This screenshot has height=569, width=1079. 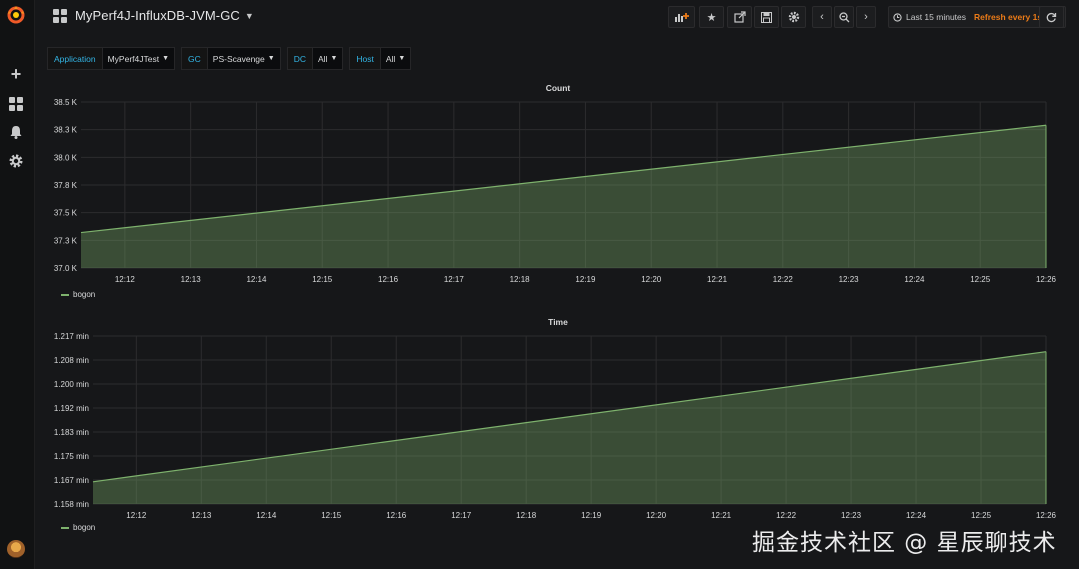 What do you see at coordinates (904, 543) in the screenshot?
I see `watermark: 掘金技术社区 @ 星辰聊技术` at bounding box center [904, 543].